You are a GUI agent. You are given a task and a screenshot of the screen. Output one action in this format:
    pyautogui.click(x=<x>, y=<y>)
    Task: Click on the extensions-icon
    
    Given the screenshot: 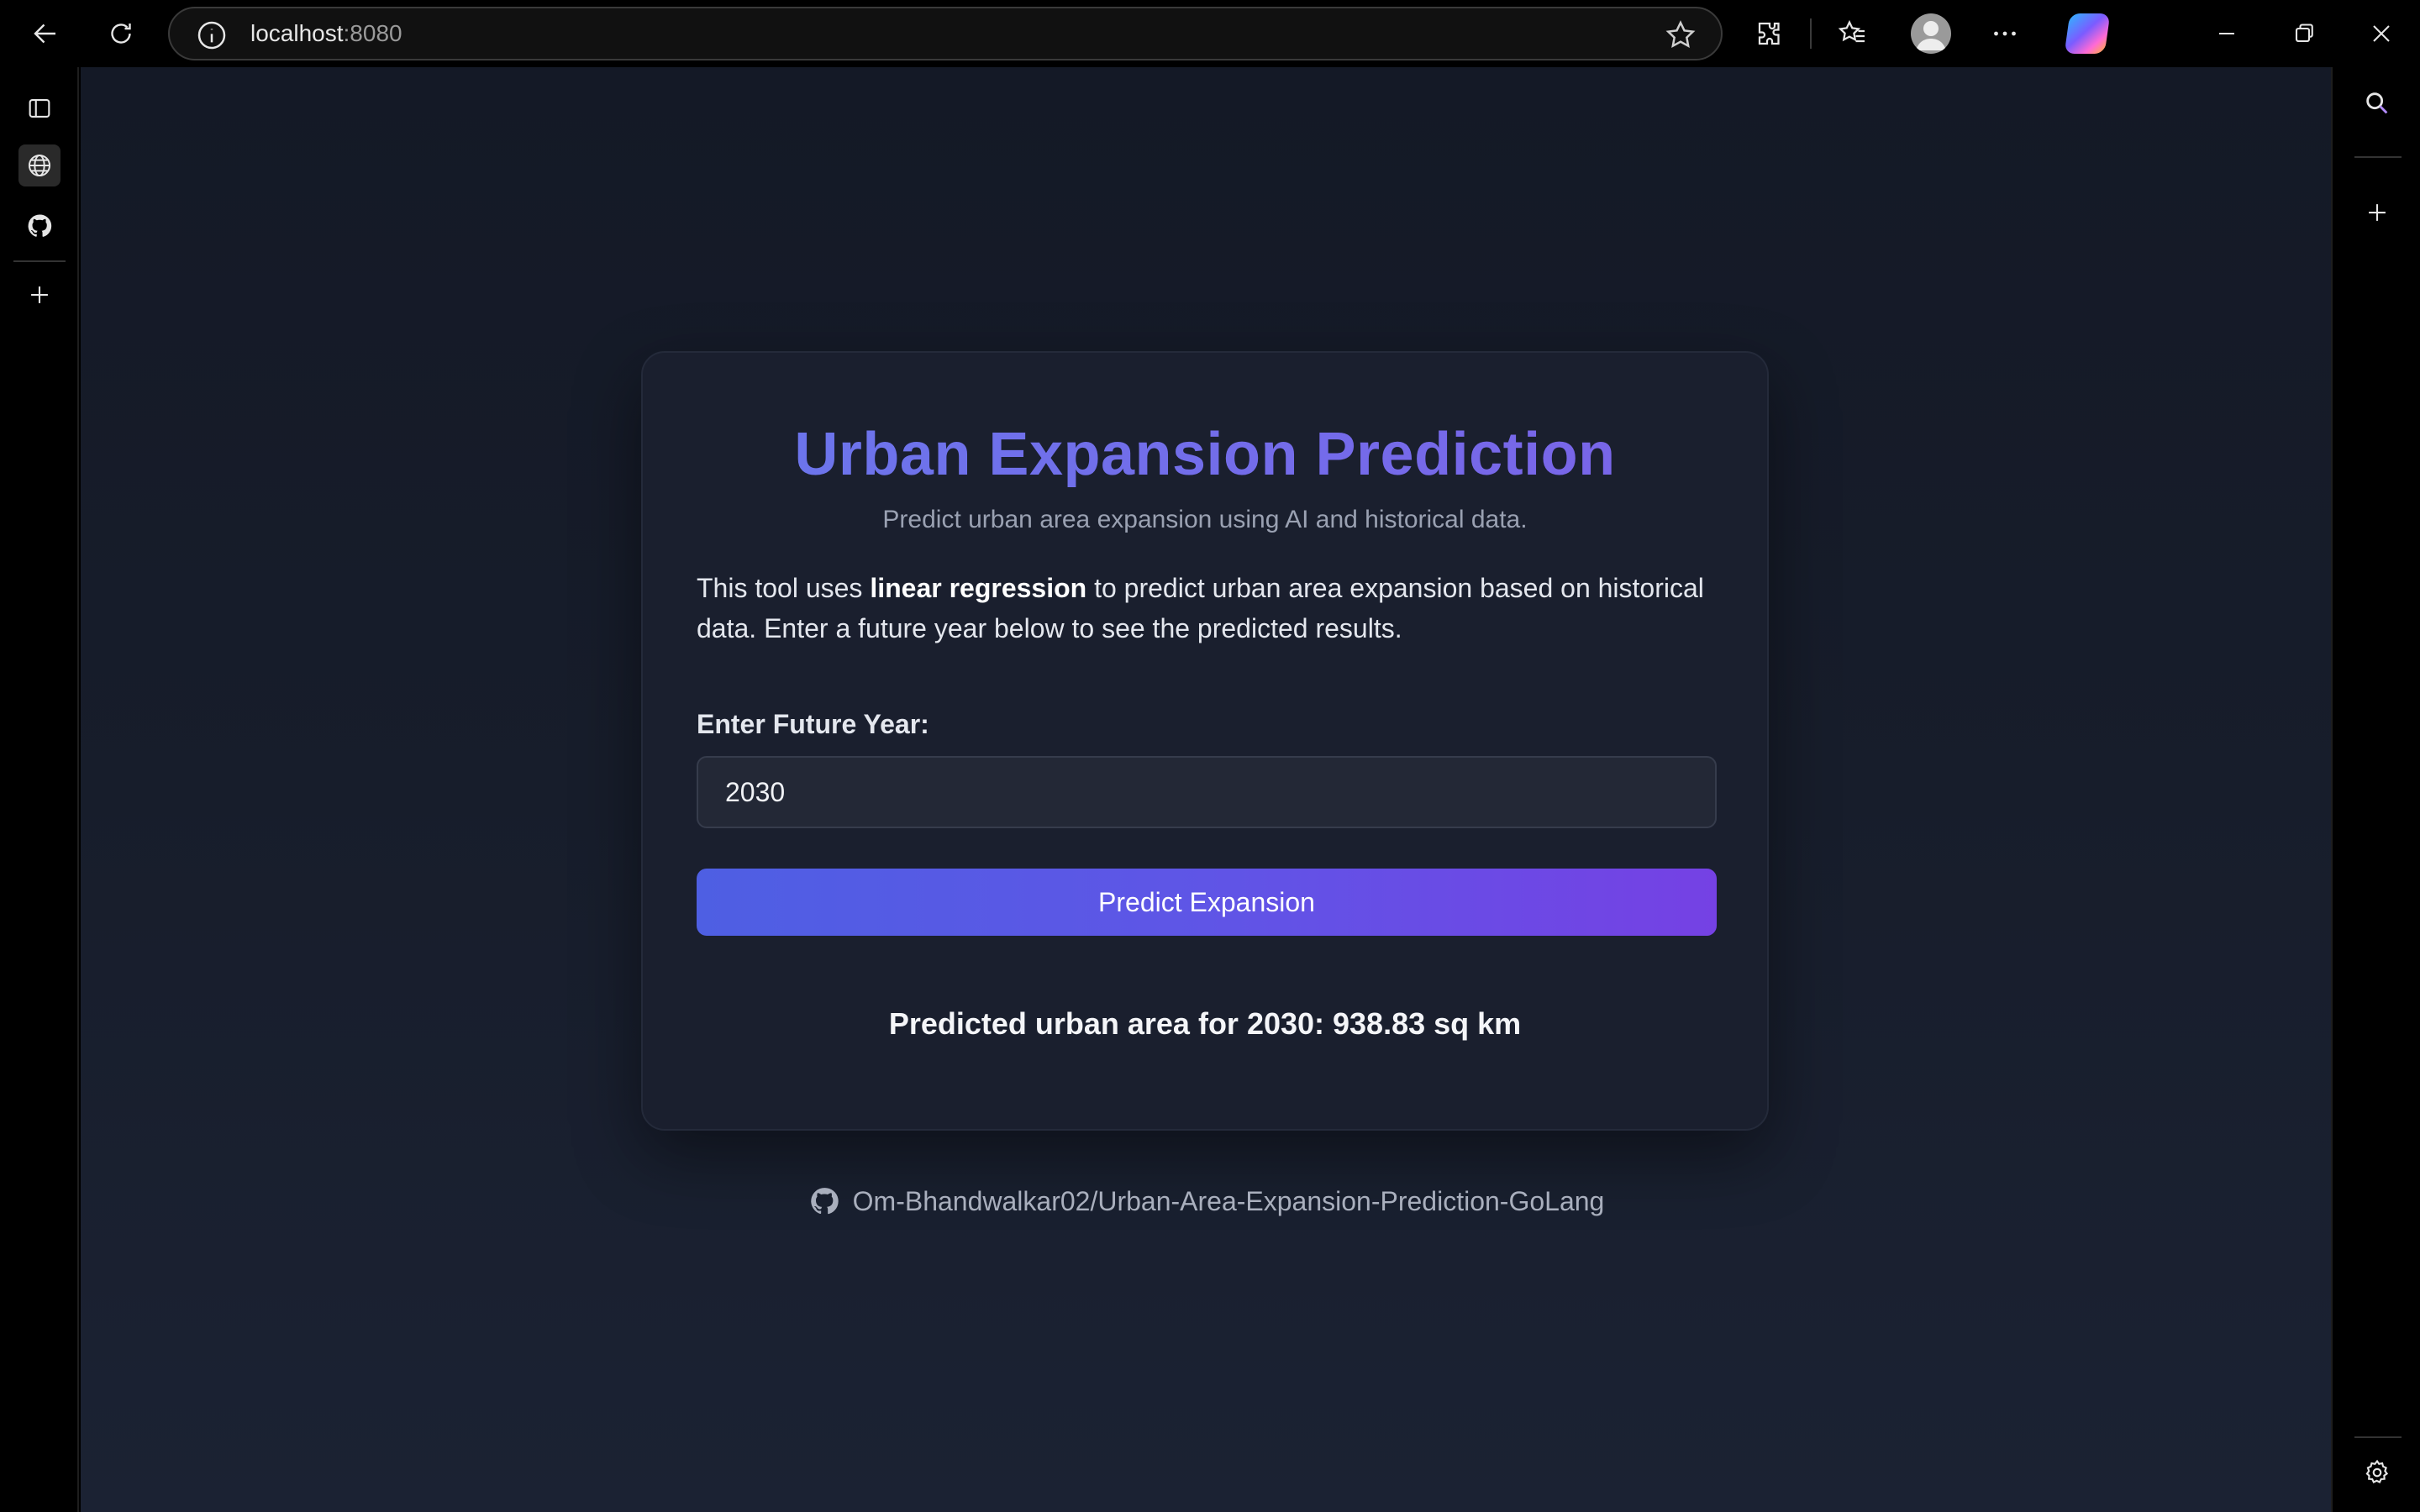 What is the action you would take?
    pyautogui.click(x=1769, y=33)
    